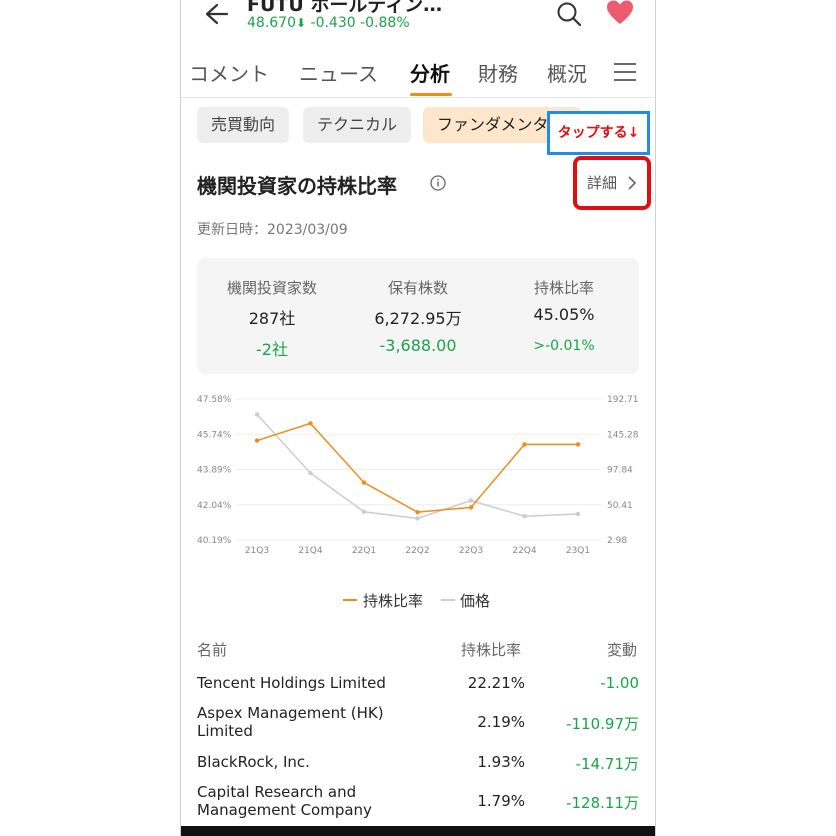 This screenshot has height=836, width=836. Describe the element at coordinates (333, 23) in the screenshot. I see `stock-change: -0.430` at that location.